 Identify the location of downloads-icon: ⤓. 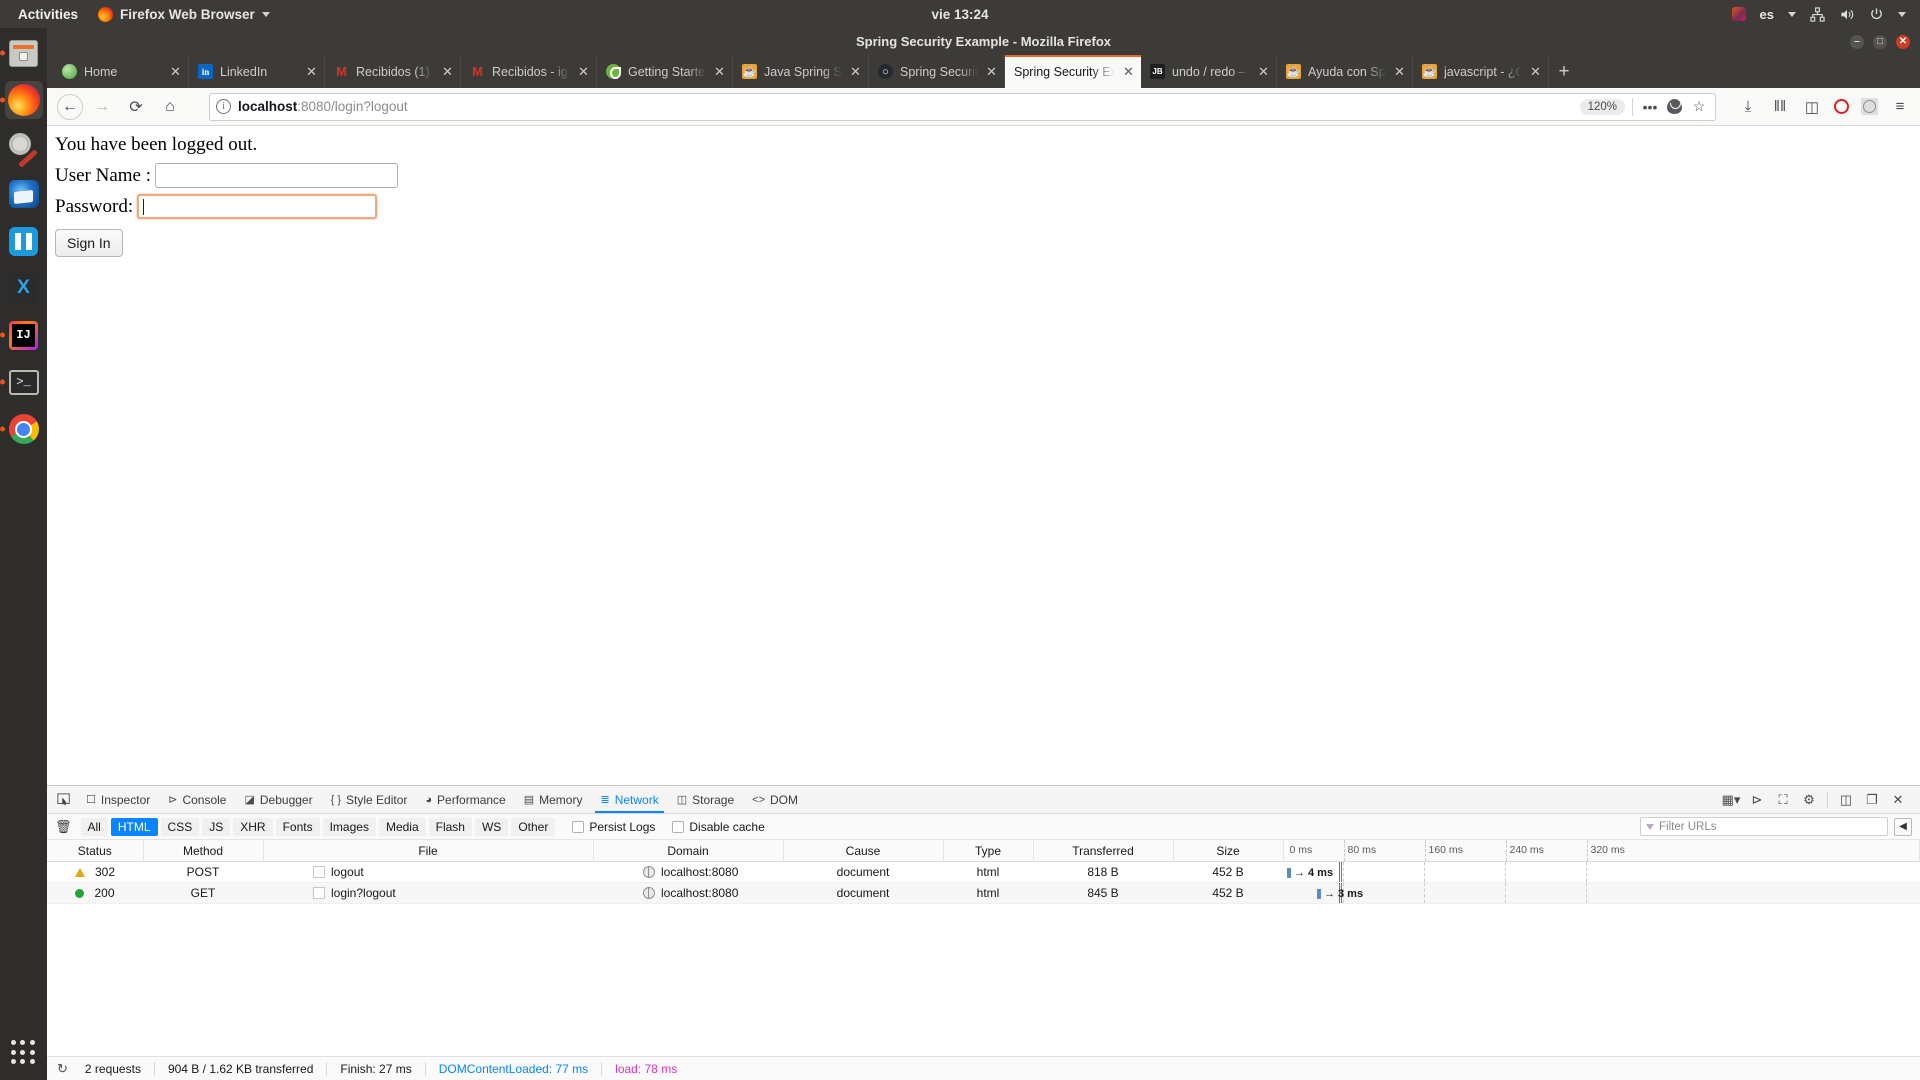
(1748, 106).